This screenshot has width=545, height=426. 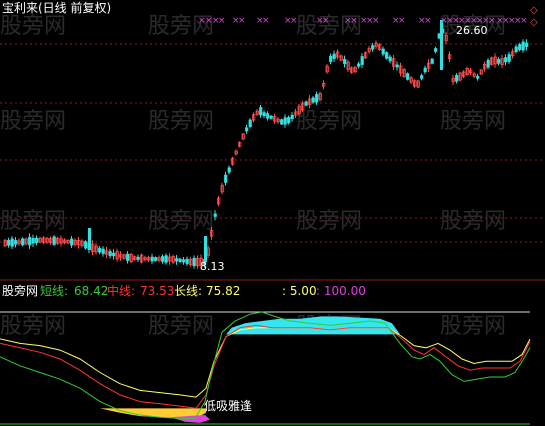 What do you see at coordinates (54, 291) in the screenshot?
I see `short-label: 短线:` at bounding box center [54, 291].